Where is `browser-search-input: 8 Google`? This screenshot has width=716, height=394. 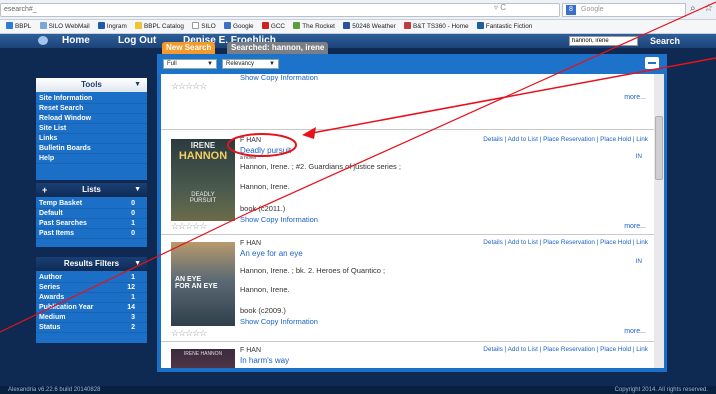 browser-search-input: 8 Google is located at coordinates (624, 10).